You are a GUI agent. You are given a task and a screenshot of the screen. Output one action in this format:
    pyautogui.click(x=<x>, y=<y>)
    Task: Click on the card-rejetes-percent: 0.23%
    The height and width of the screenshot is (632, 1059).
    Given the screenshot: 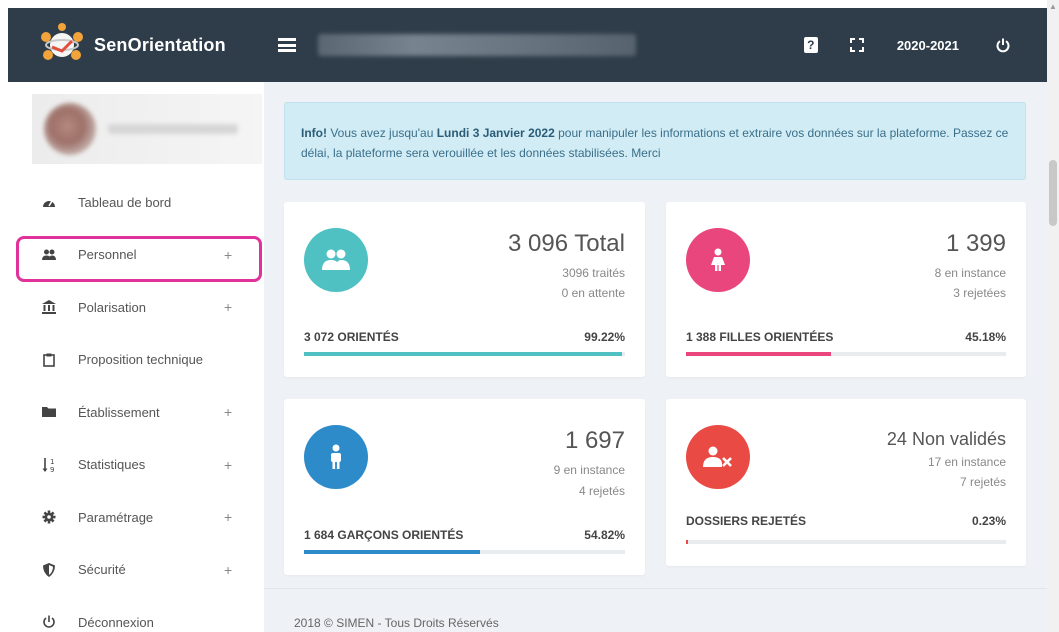 What is the action you would take?
    pyautogui.click(x=988, y=521)
    